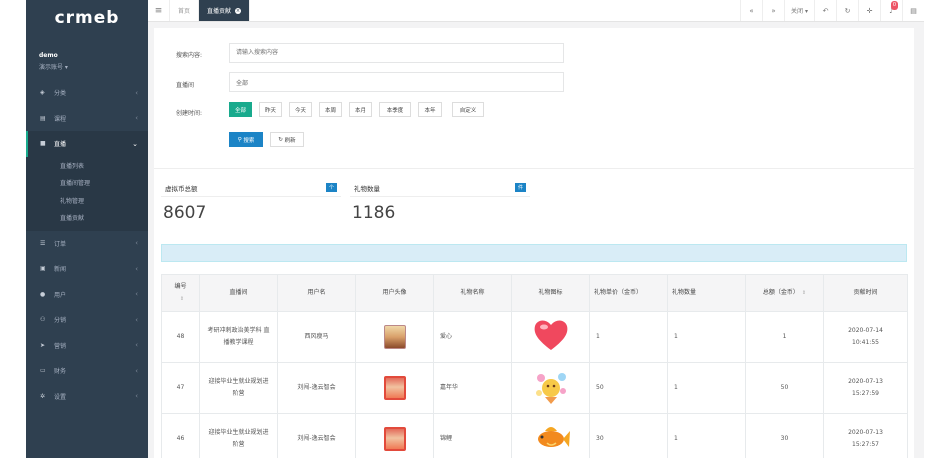 This screenshot has width=950, height=458. Describe the element at coordinates (87, 119) in the screenshot. I see `sidebar-item-course: ▤ 课程 ‹` at that location.